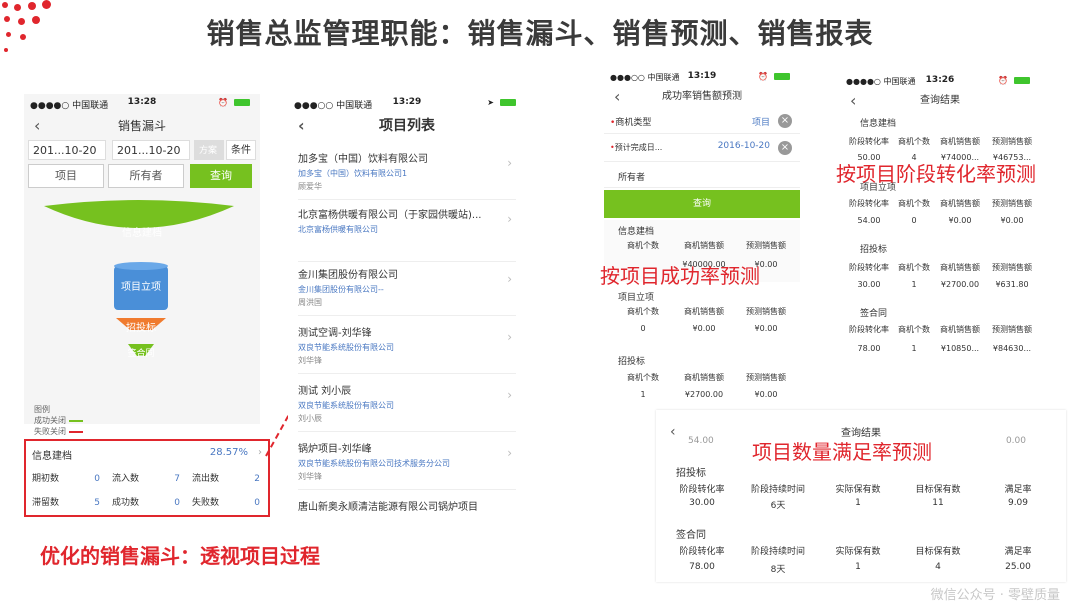 This screenshot has width=1080, height=608. I want to click on funnel-label-info: 信息建档, so click(142, 233).